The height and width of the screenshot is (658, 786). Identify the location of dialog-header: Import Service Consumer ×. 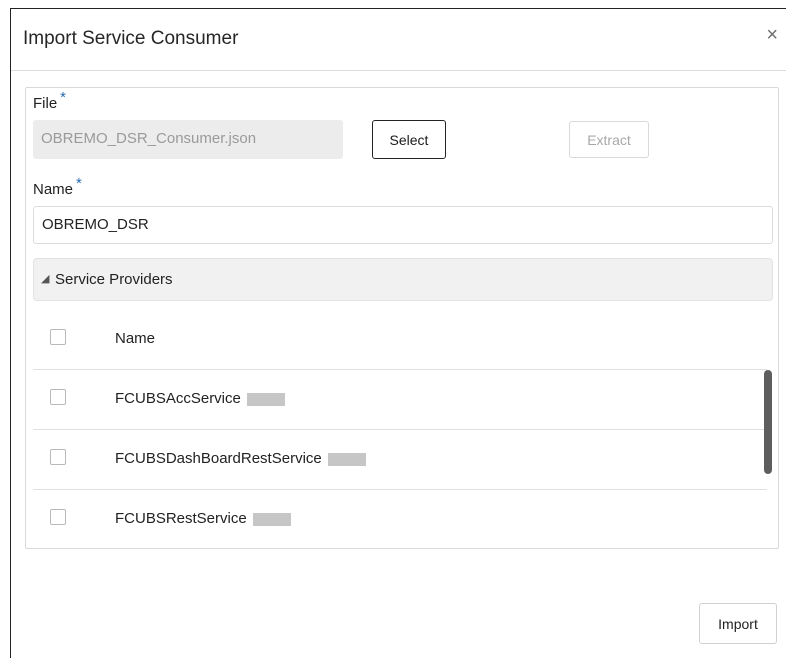
(398, 40).